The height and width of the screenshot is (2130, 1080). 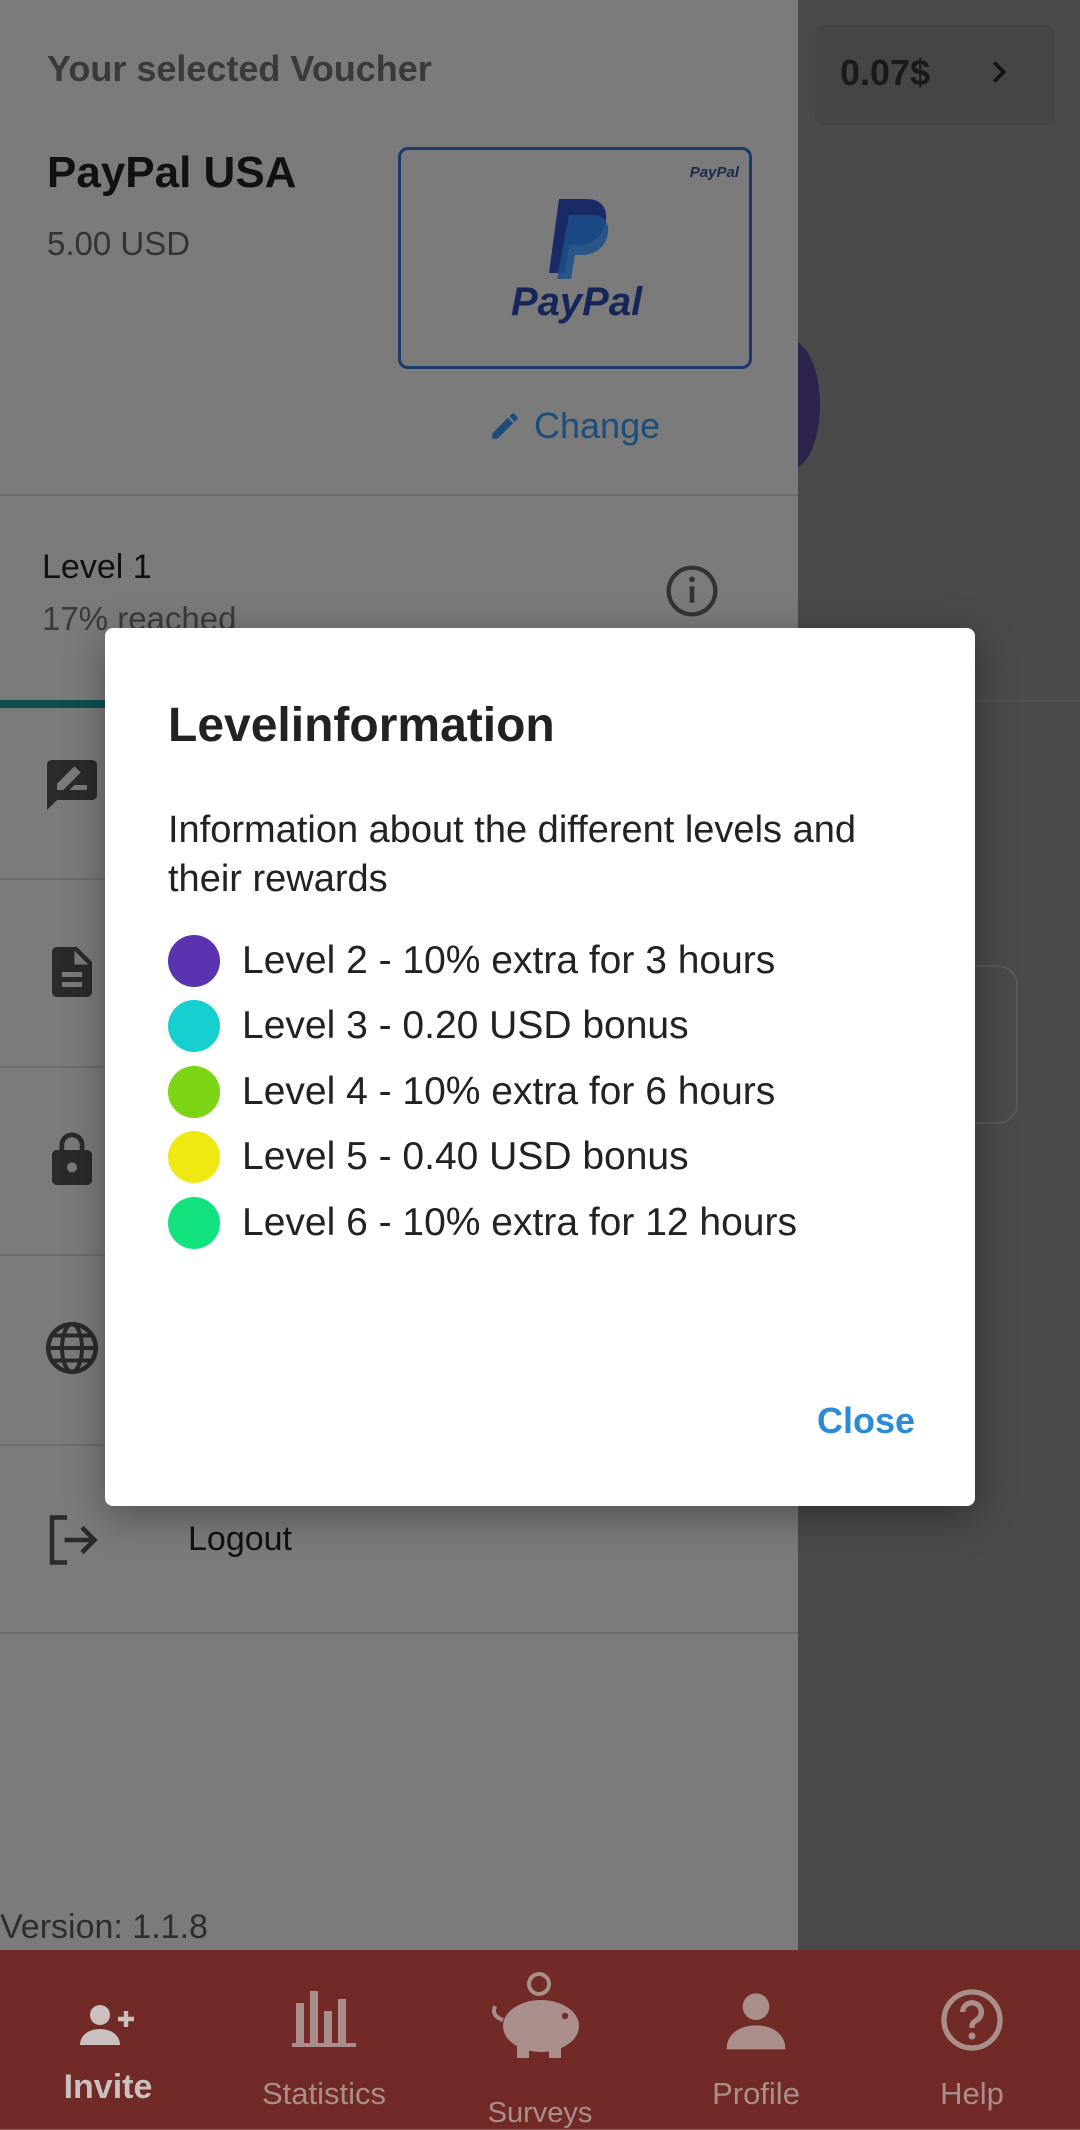 I want to click on logout-button: Logout, so click(x=240, y=1539).